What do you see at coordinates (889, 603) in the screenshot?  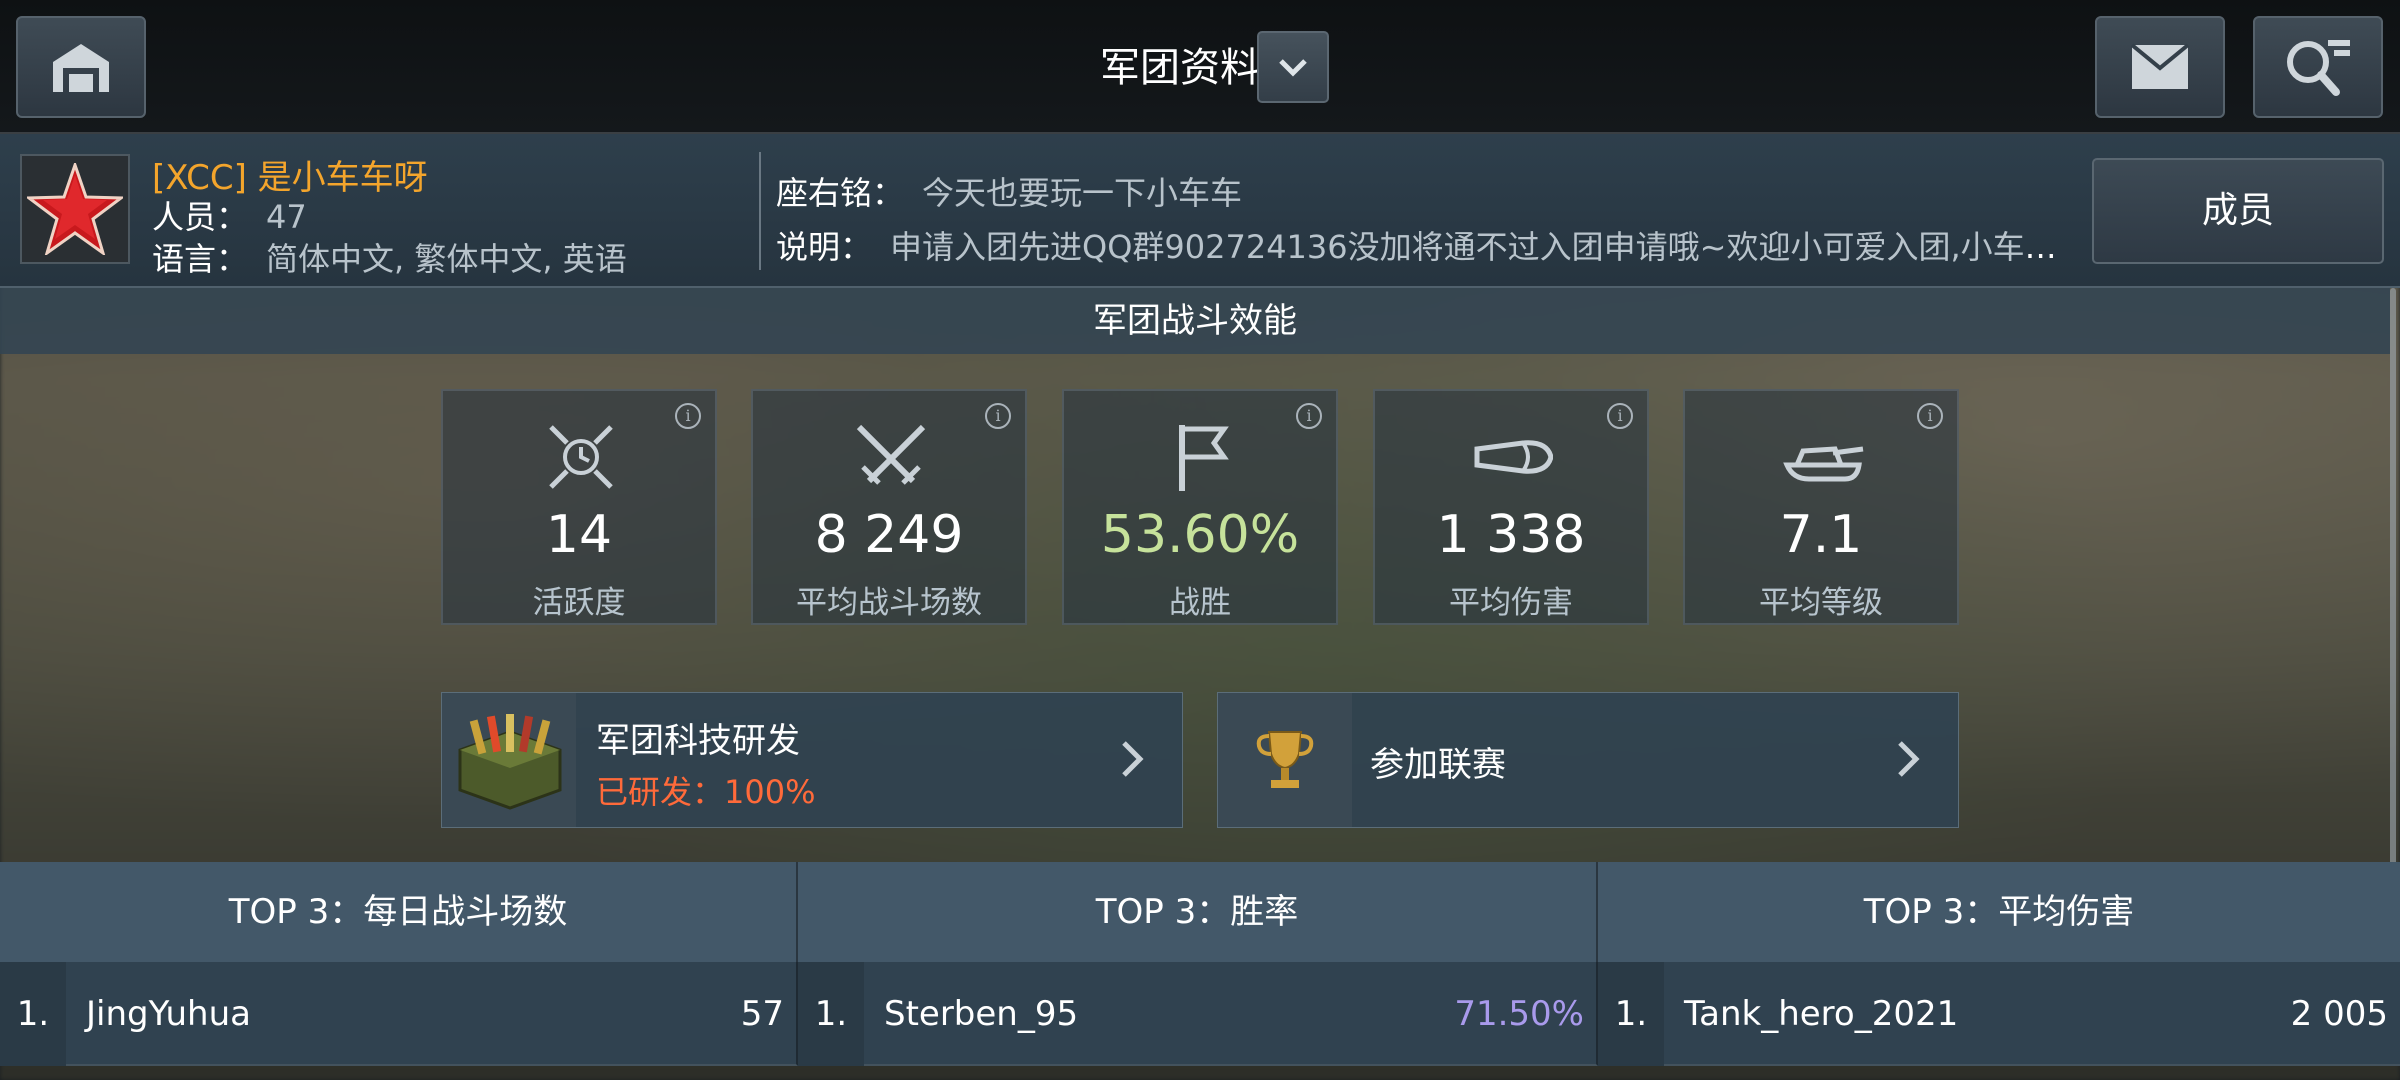 I see `stat-label: 平均战斗场数` at bounding box center [889, 603].